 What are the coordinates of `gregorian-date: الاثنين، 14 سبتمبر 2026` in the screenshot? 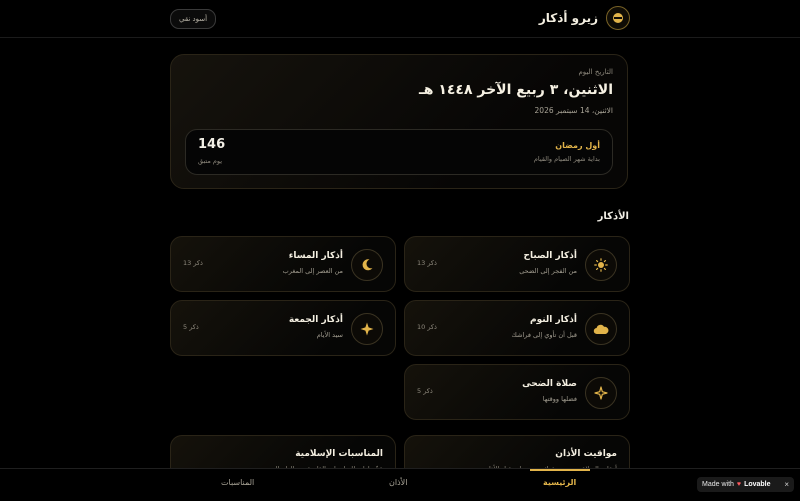 It's located at (573, 110).